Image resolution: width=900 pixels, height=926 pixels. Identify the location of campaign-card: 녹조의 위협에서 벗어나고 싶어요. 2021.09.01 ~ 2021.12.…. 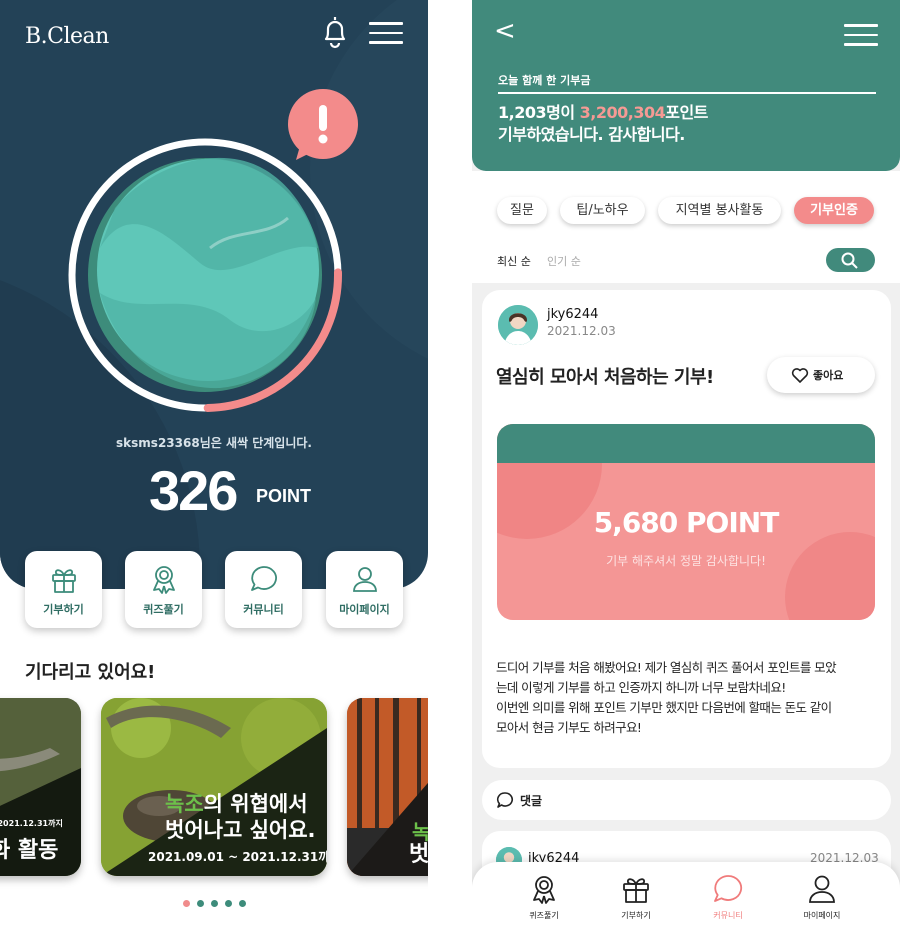
(214, 787).